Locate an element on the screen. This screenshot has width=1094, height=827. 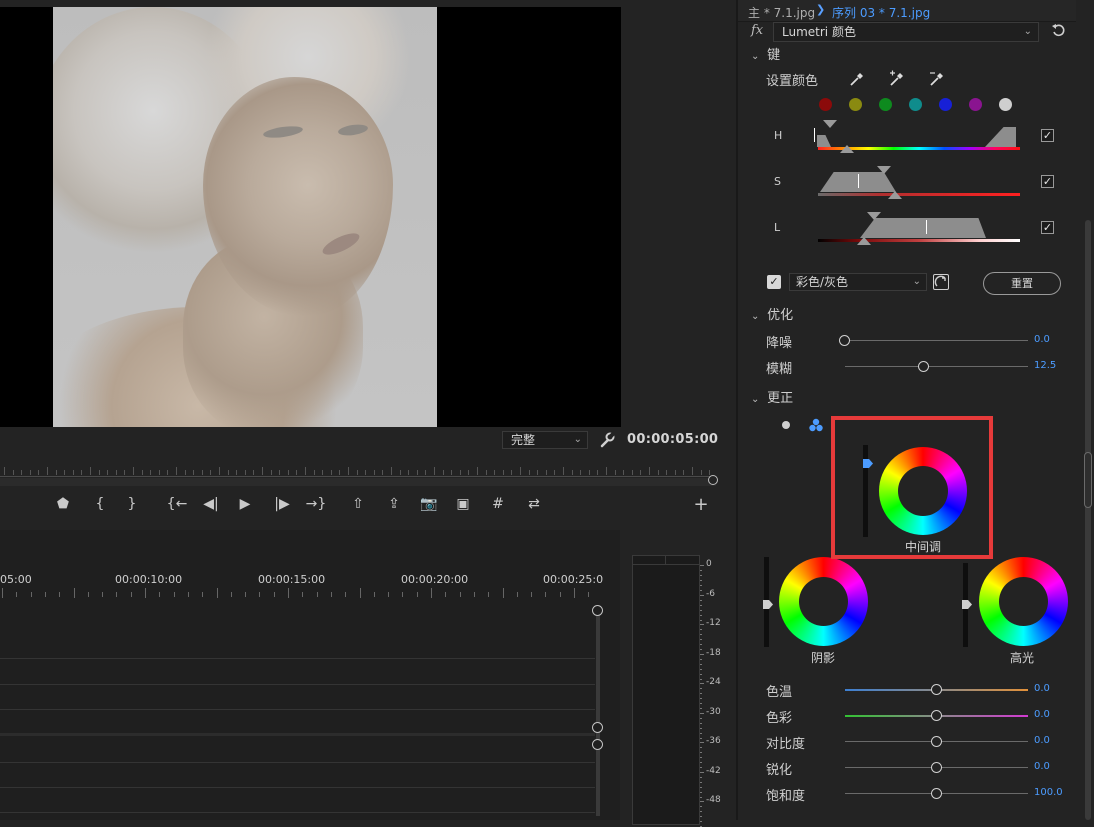
hue-top-handle is located at coordinates (830, 124).